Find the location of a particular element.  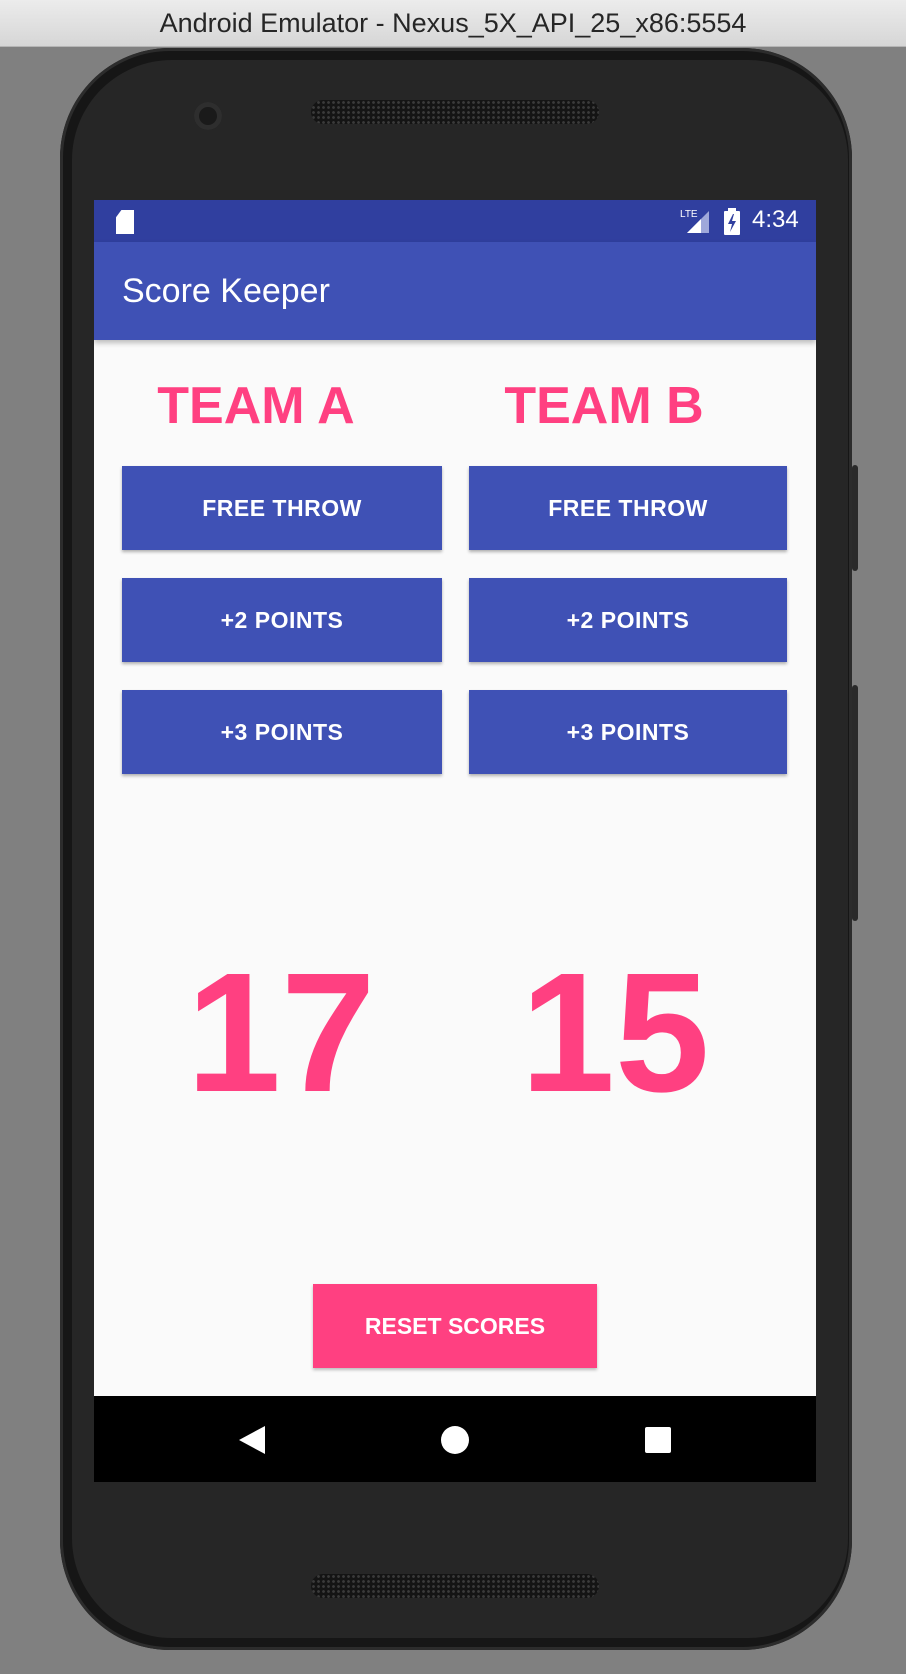

team-b-score: 15 is located at coordinates (615, 1033).